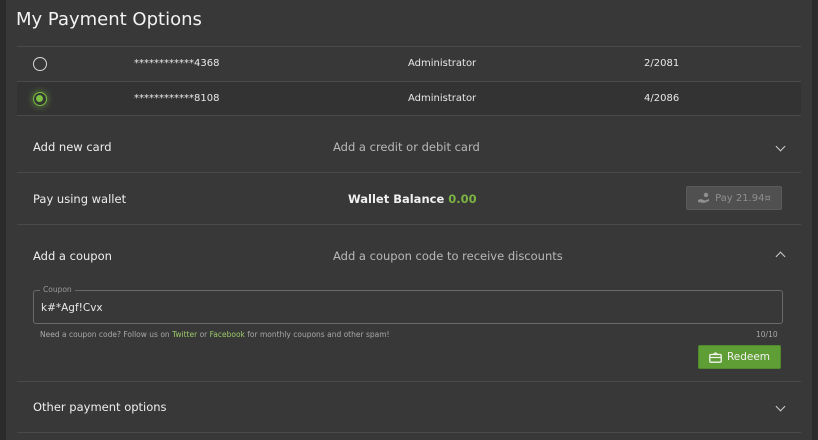  Describe the element at coordinates (780, 256) in the screenshot. I see `chevron-up-icon` at that location.